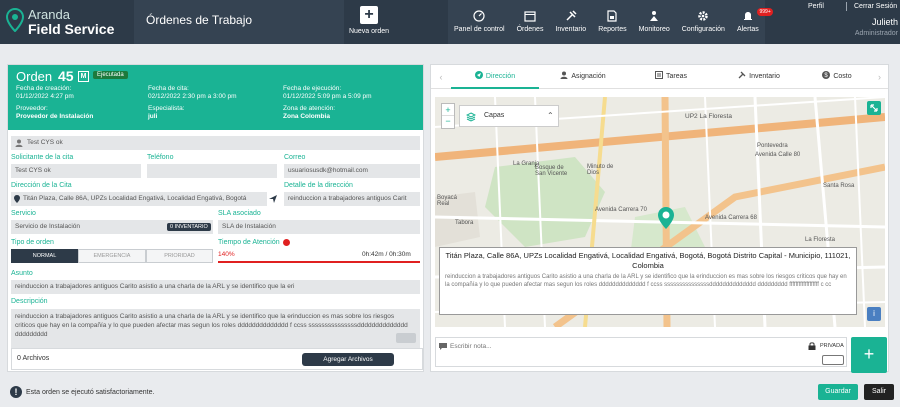 The image size is (900, 407). What do you see at coordinates (654, 16) in the screenshot?
I see `monitor-icon` at bounding box center [654, 16].